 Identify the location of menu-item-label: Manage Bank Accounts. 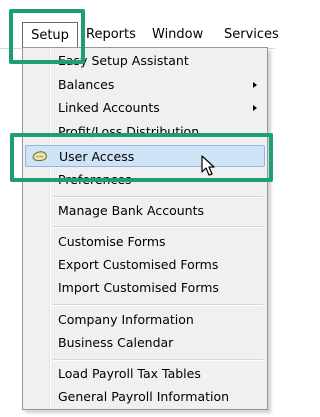
(131, 210).